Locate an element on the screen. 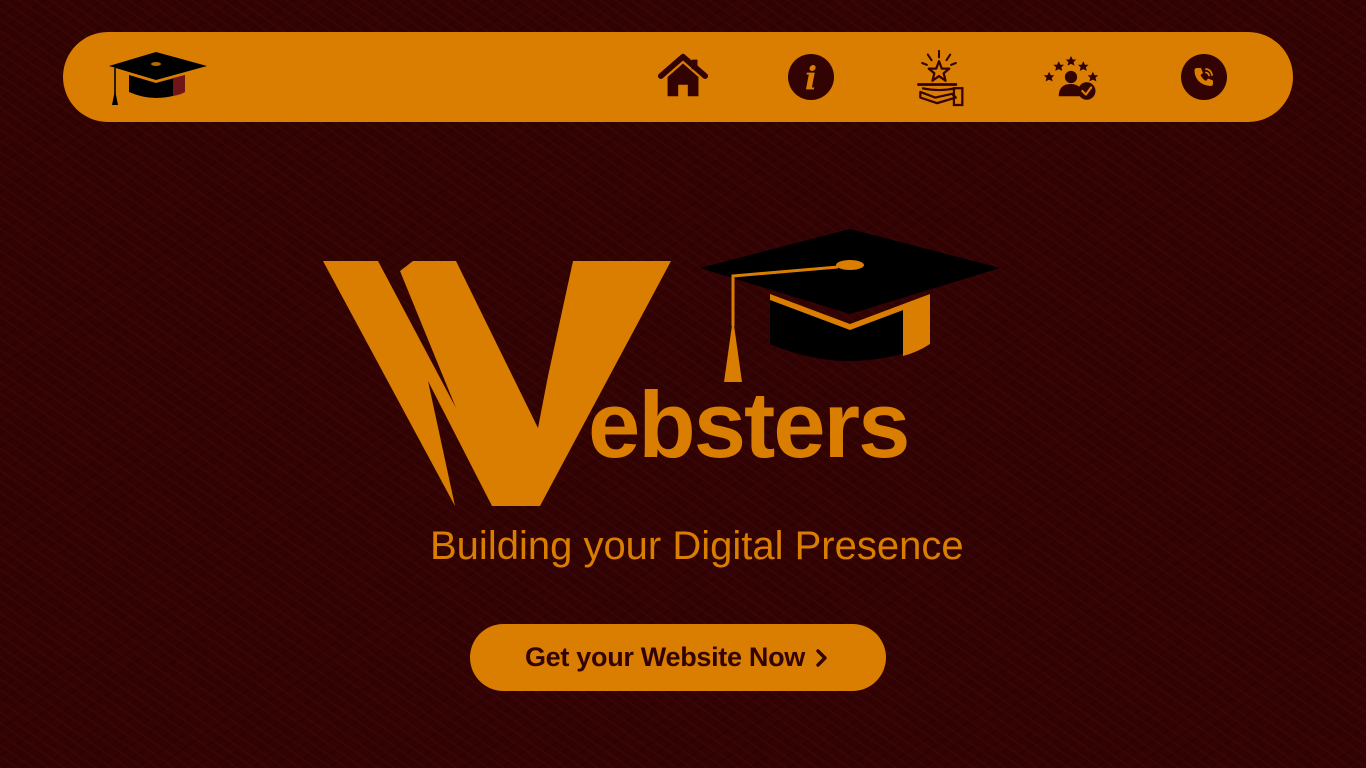 The width and height of the screenshot is (1366, 768). nav-services-button is located at coordinates (939, 78).